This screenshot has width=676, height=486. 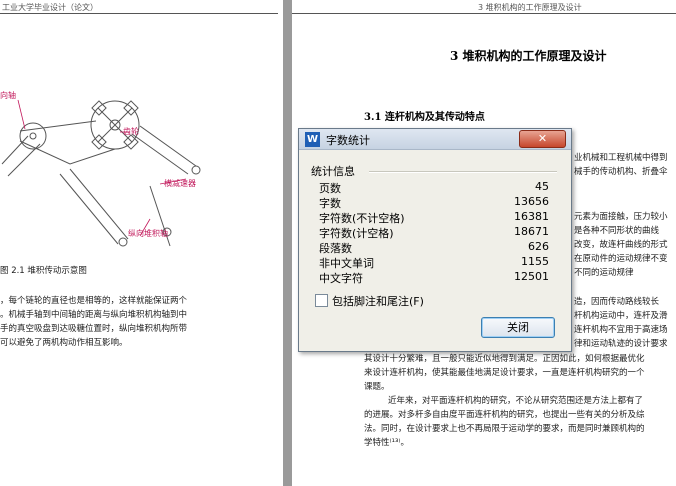 I want to click on stat-value: 45, so click(x=542, y=186).